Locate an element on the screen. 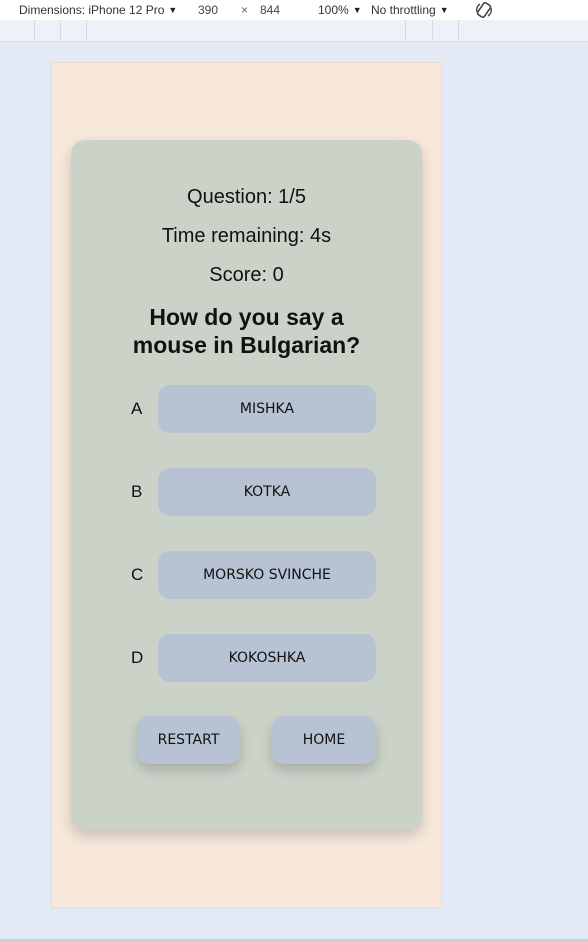 This screenshot has width=588, height=942. question-line-2: mouse in Bulgarian? is located at coordinates (246, 345).